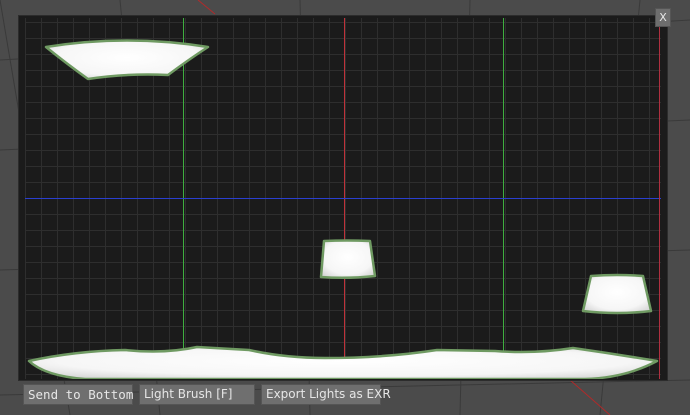  I want to click on light-center-softbox, so click(348, 259).